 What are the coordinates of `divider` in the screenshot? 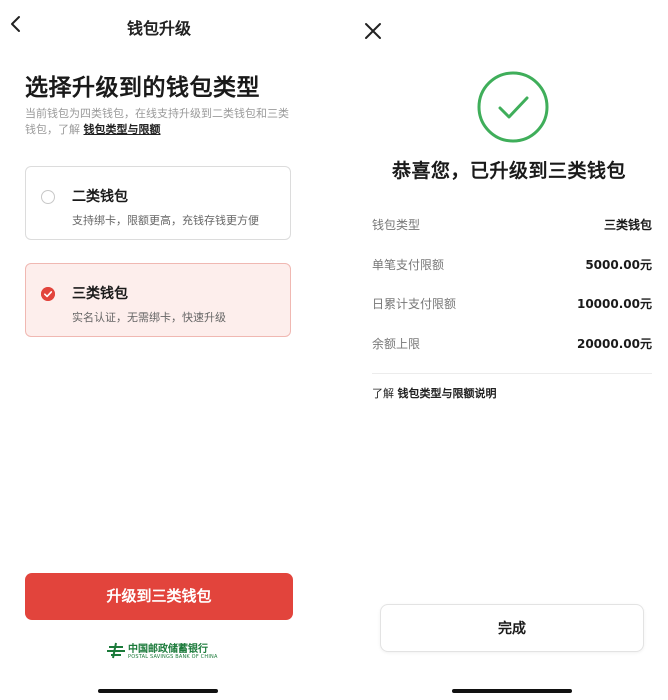 It's located at (512, 373).